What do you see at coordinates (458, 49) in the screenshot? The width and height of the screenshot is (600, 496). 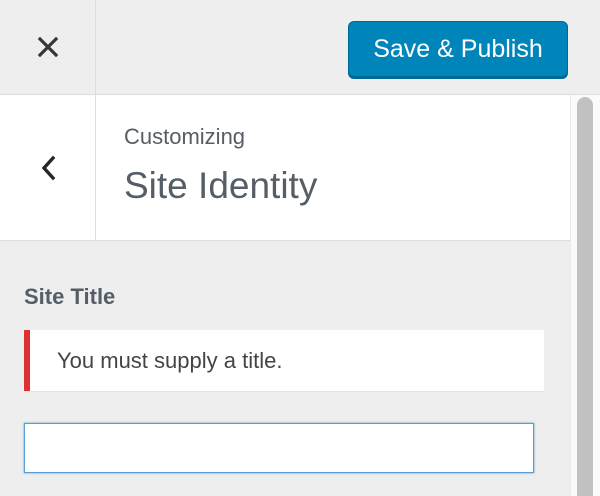 I see `save-publish-button: Save & Publish` at bounding box center [458, 49].